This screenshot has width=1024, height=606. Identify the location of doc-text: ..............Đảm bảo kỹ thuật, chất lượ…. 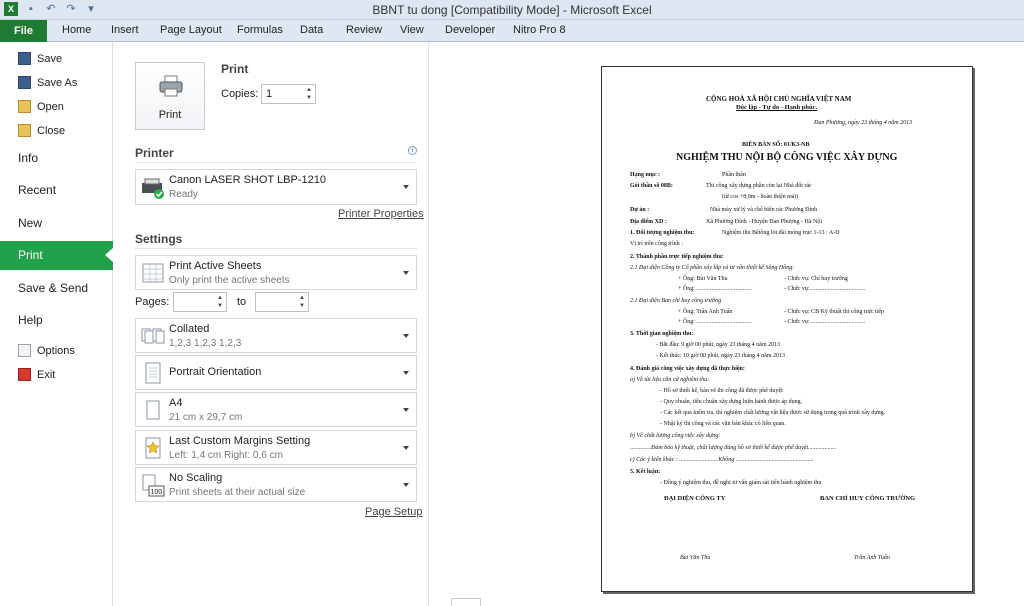
(733, 448).